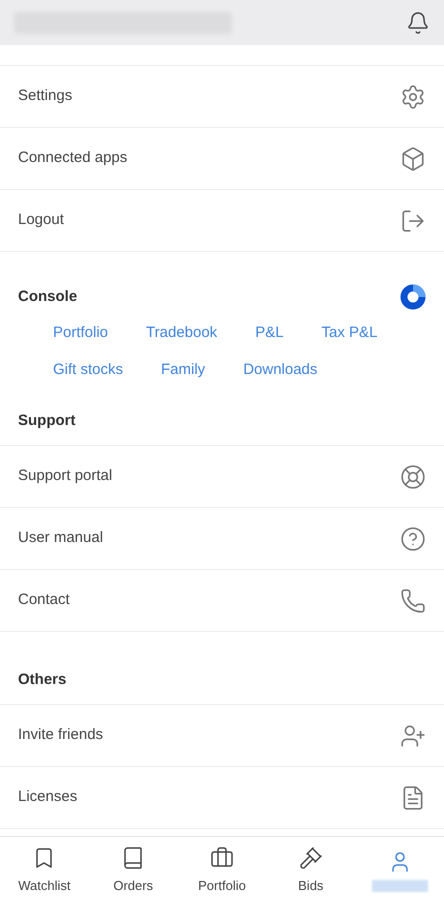 The height and width of the screenshot is (904, 444). Describe the element at coordinates (310, 858) in the screenshot. I see `gavel-icon` at that location.